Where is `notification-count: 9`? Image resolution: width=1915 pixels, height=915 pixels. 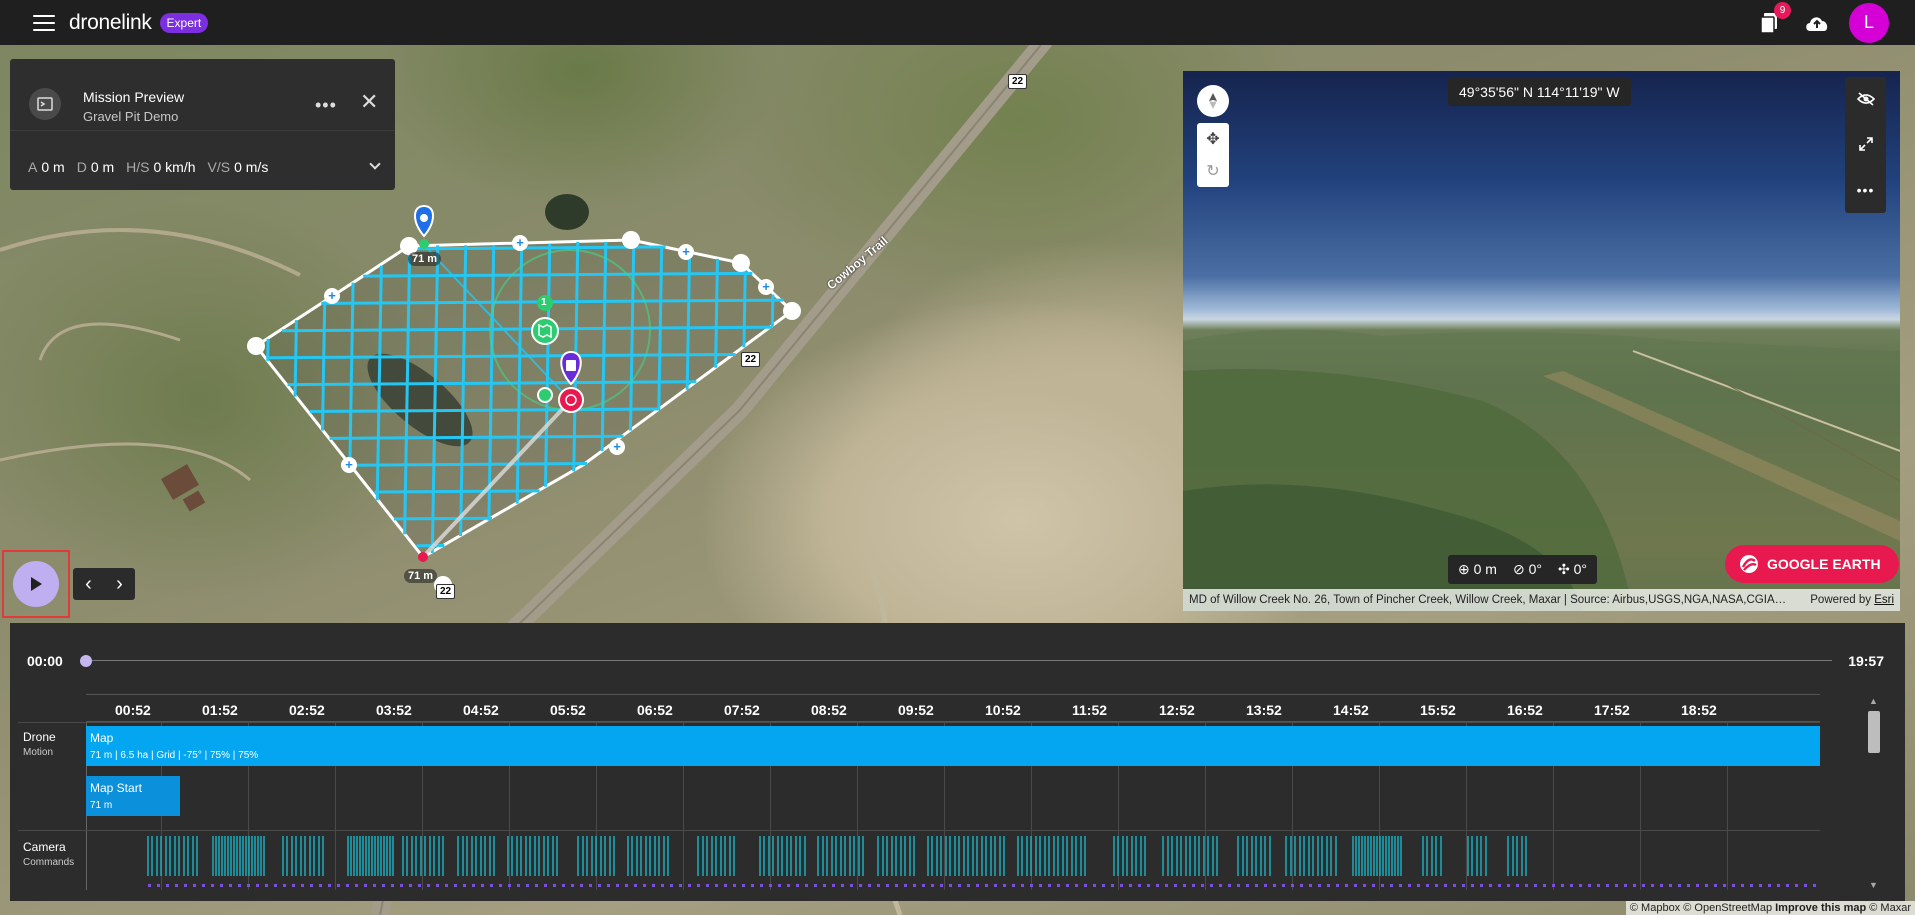 notification-count: 9 is located at coordinates (1782, 10).